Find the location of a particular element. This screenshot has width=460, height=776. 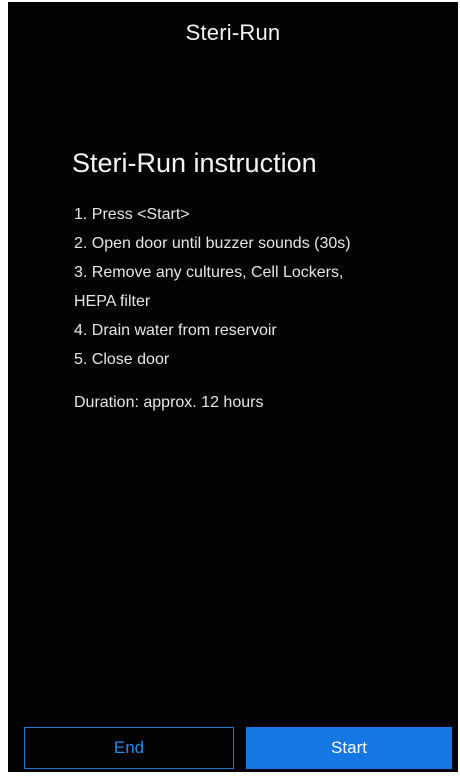

start-button-label: Start is located at coordinates (349, 747).